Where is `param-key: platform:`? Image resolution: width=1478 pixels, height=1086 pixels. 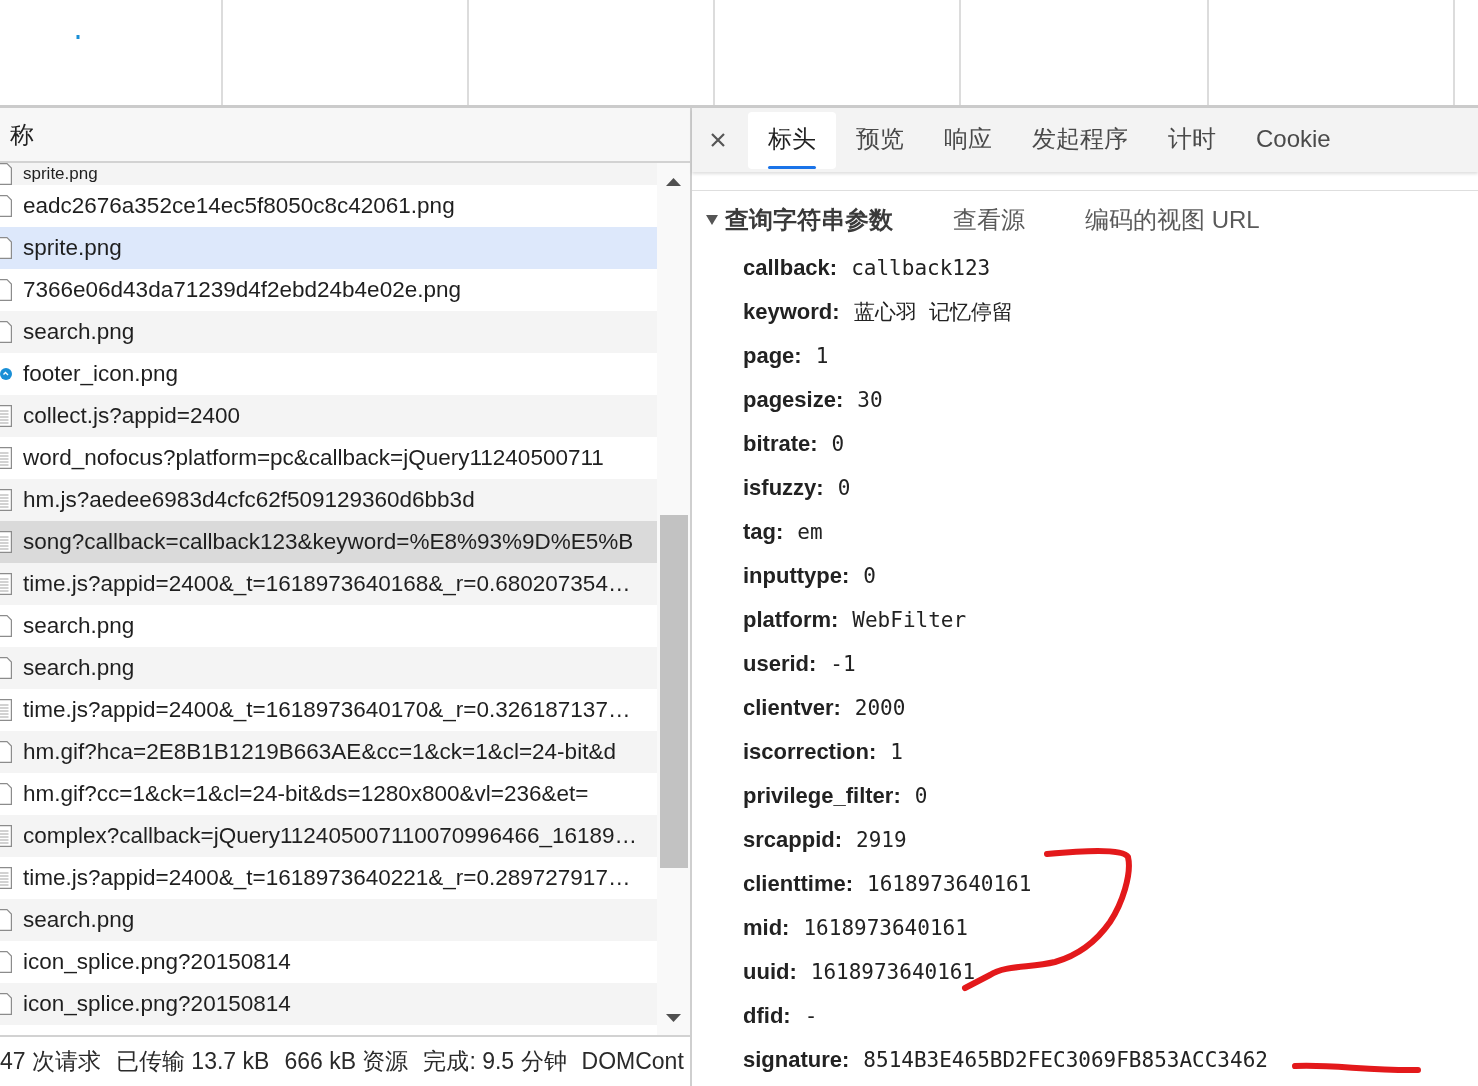
param-key: platform: is located at coordinates (791, 620).